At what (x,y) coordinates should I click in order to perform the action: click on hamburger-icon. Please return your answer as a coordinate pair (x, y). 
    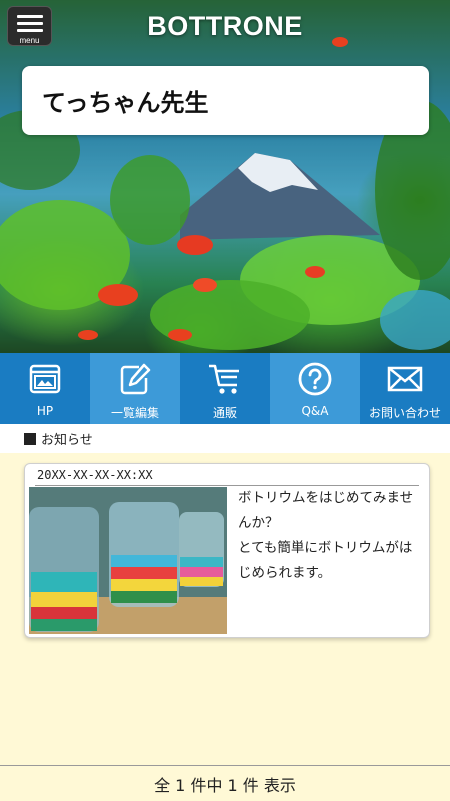
    Looking at the image, I should click on (29, 16).